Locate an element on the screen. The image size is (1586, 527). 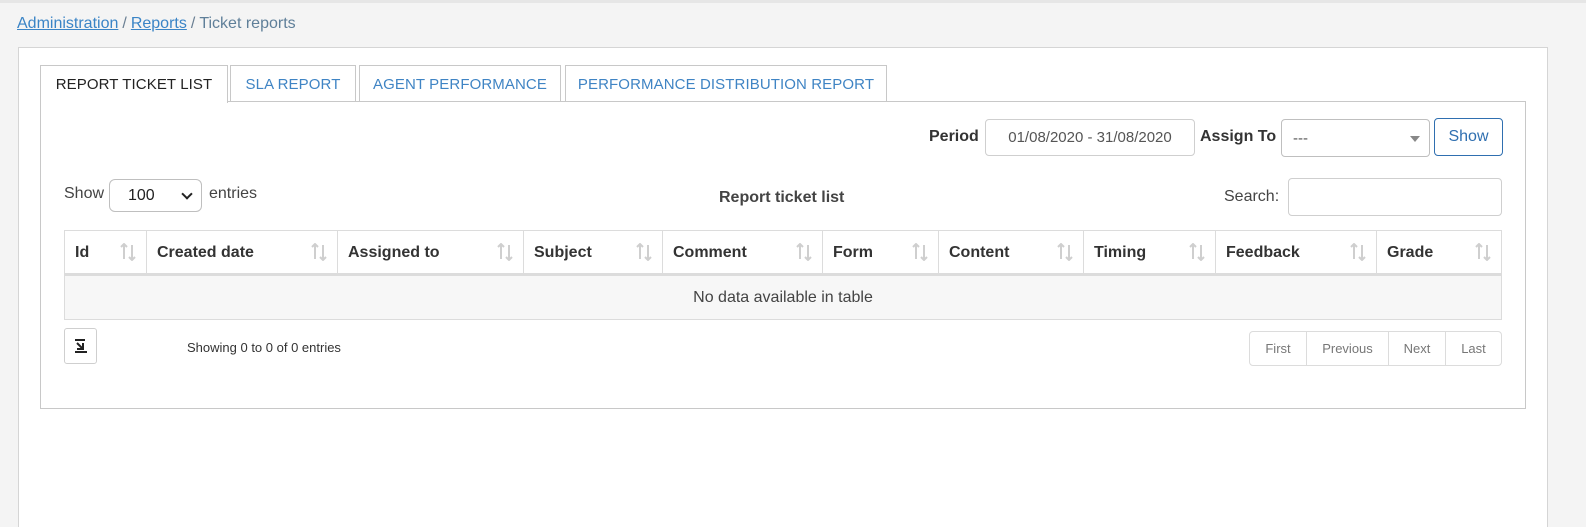
assign-to-label: Assign To is located at coordinates (1238, 136).